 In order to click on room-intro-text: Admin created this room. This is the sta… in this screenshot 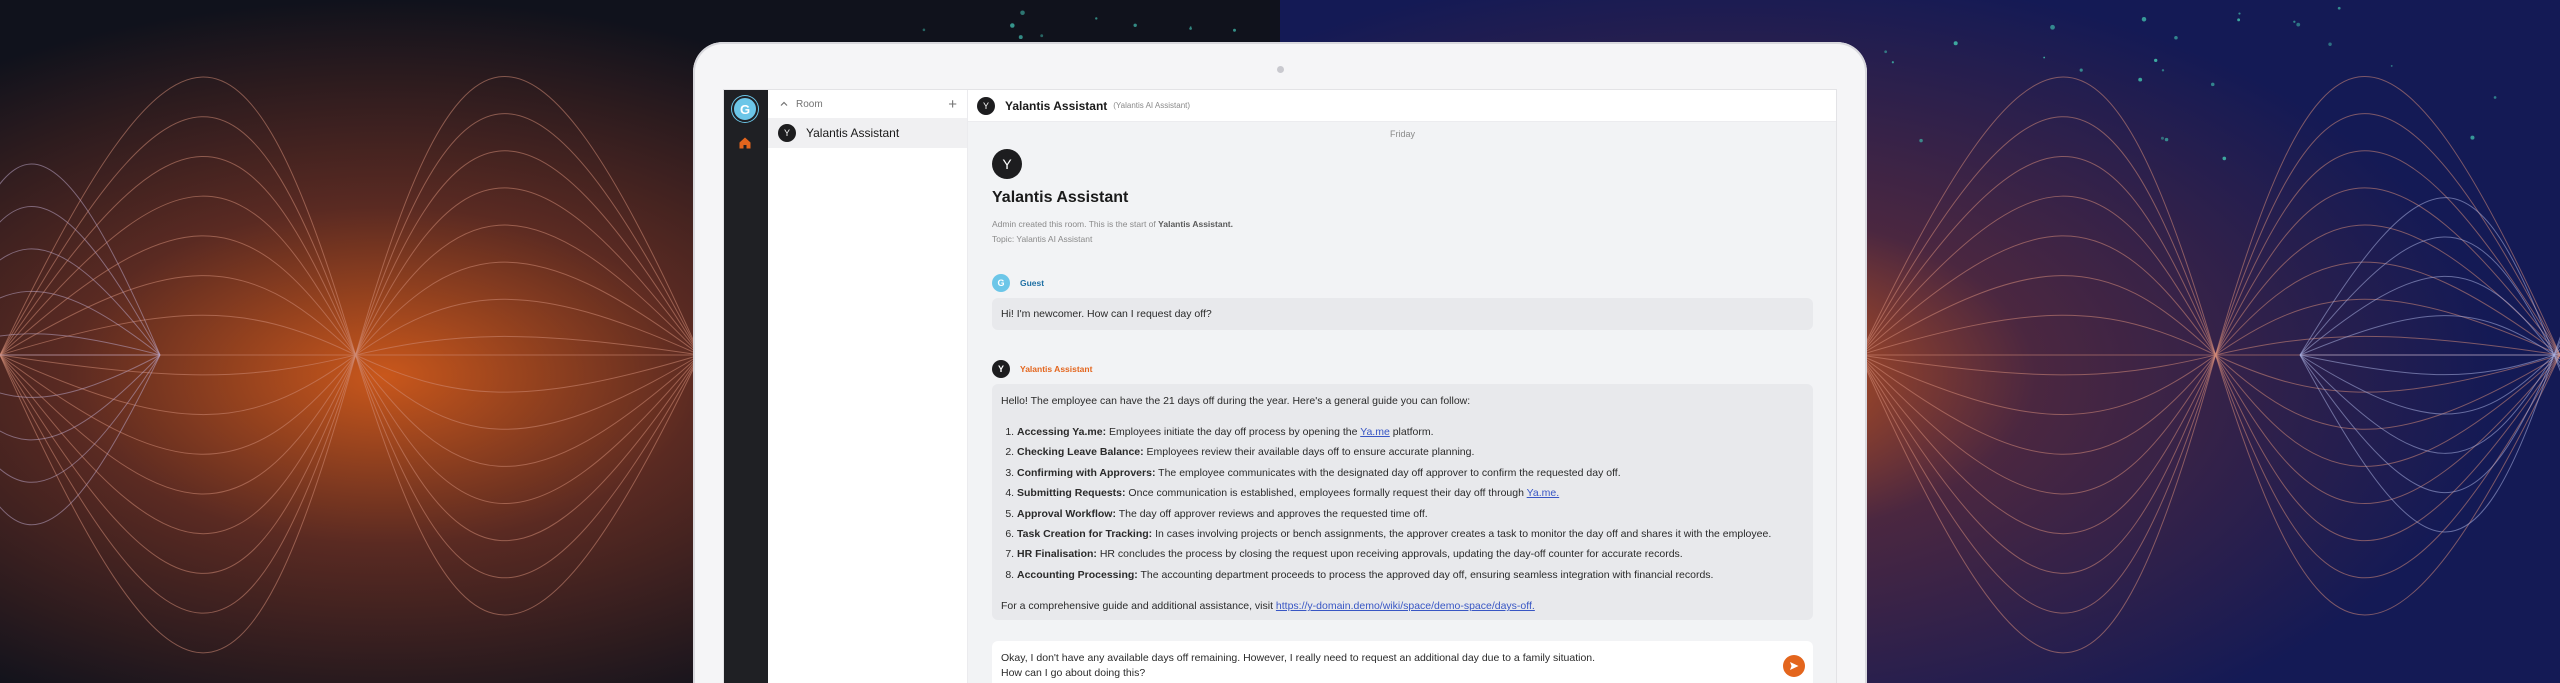, I will do `click(1402, 232)`.